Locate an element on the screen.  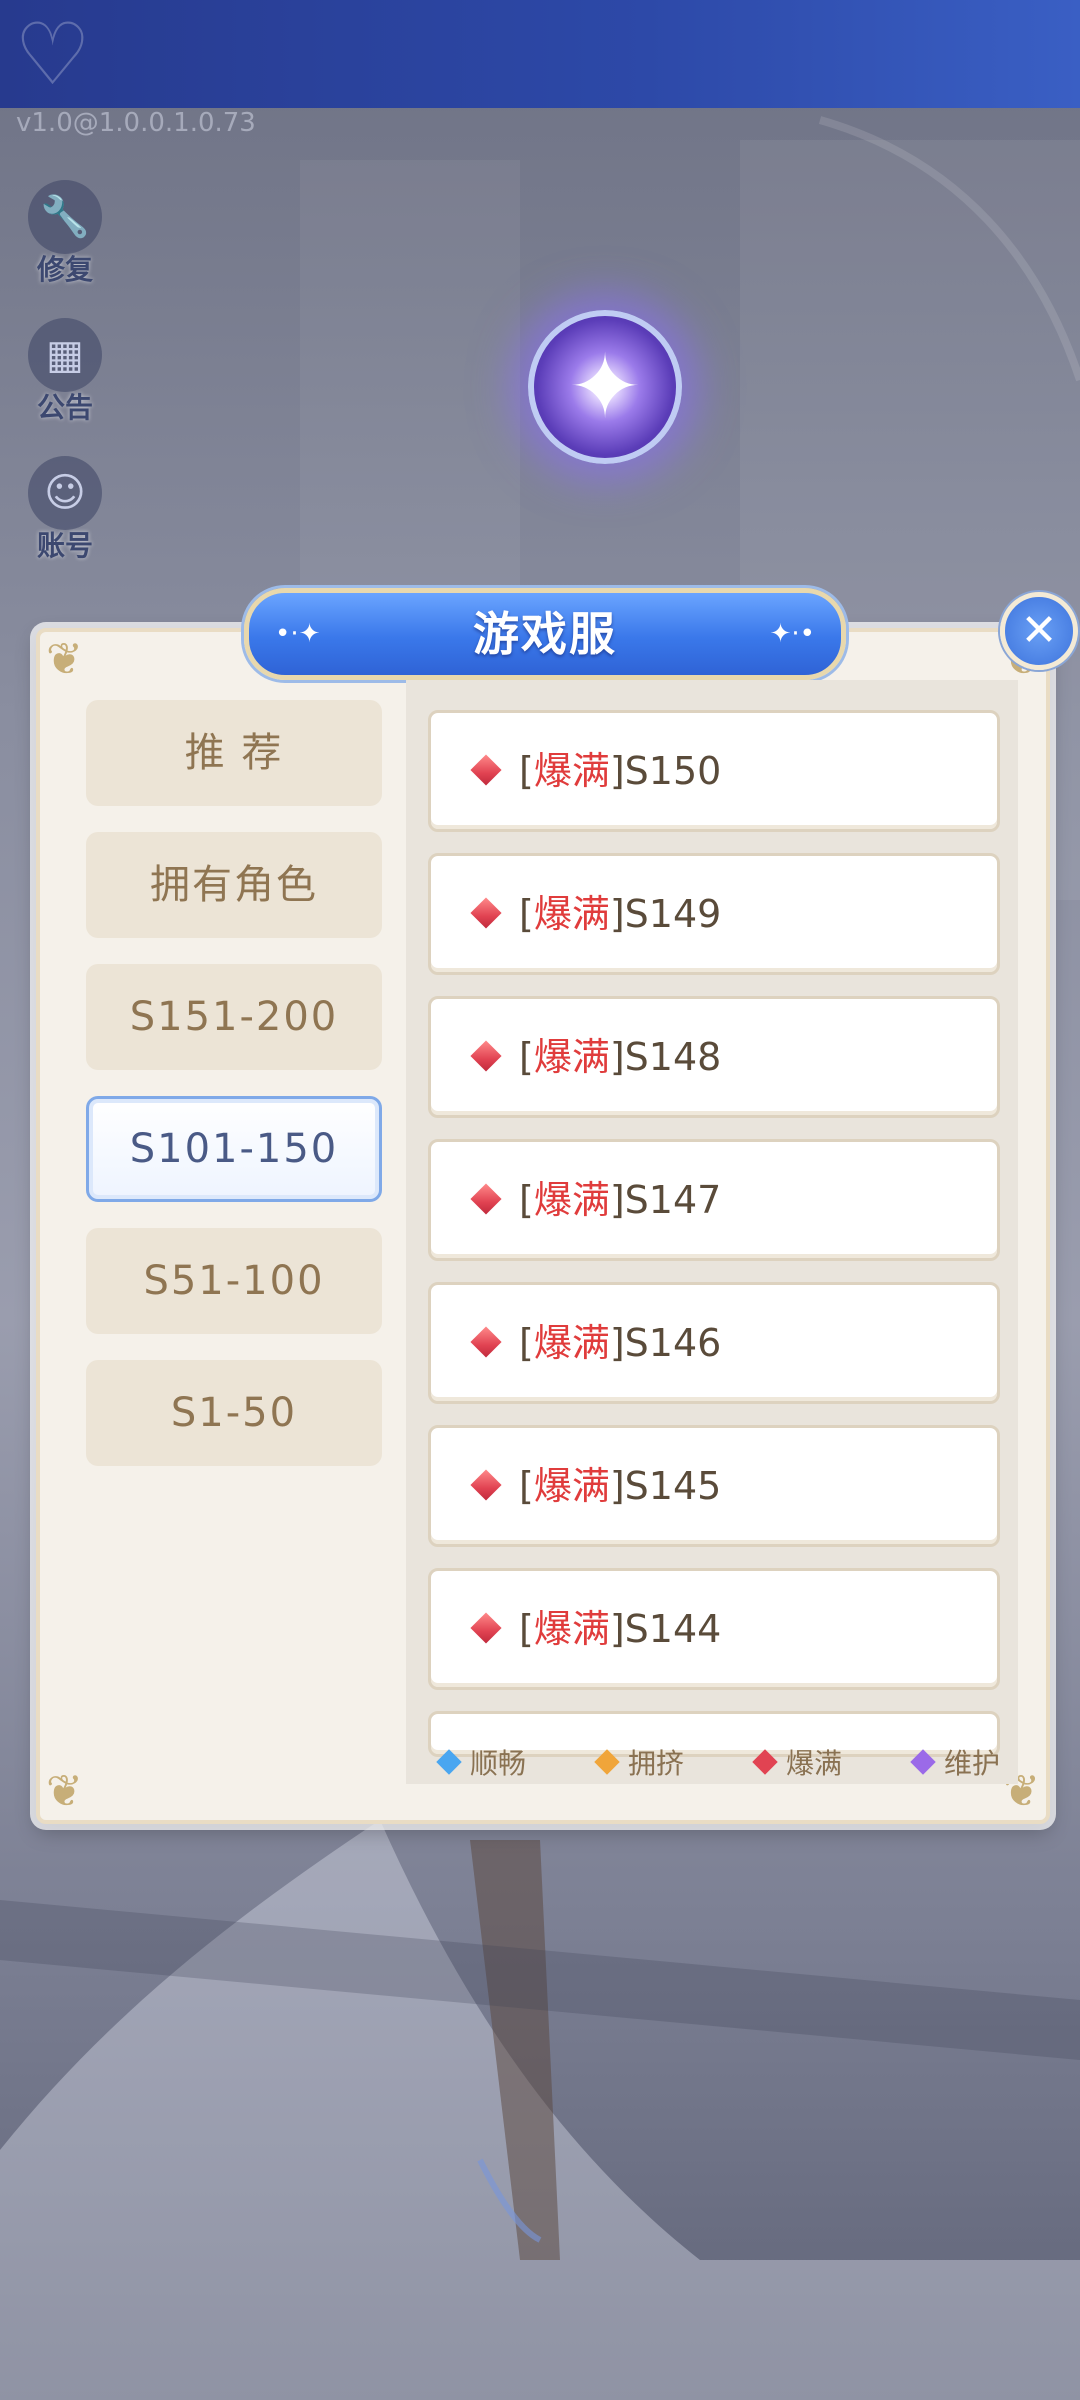
server-name: S144 is located at coordinates (673, 1629).